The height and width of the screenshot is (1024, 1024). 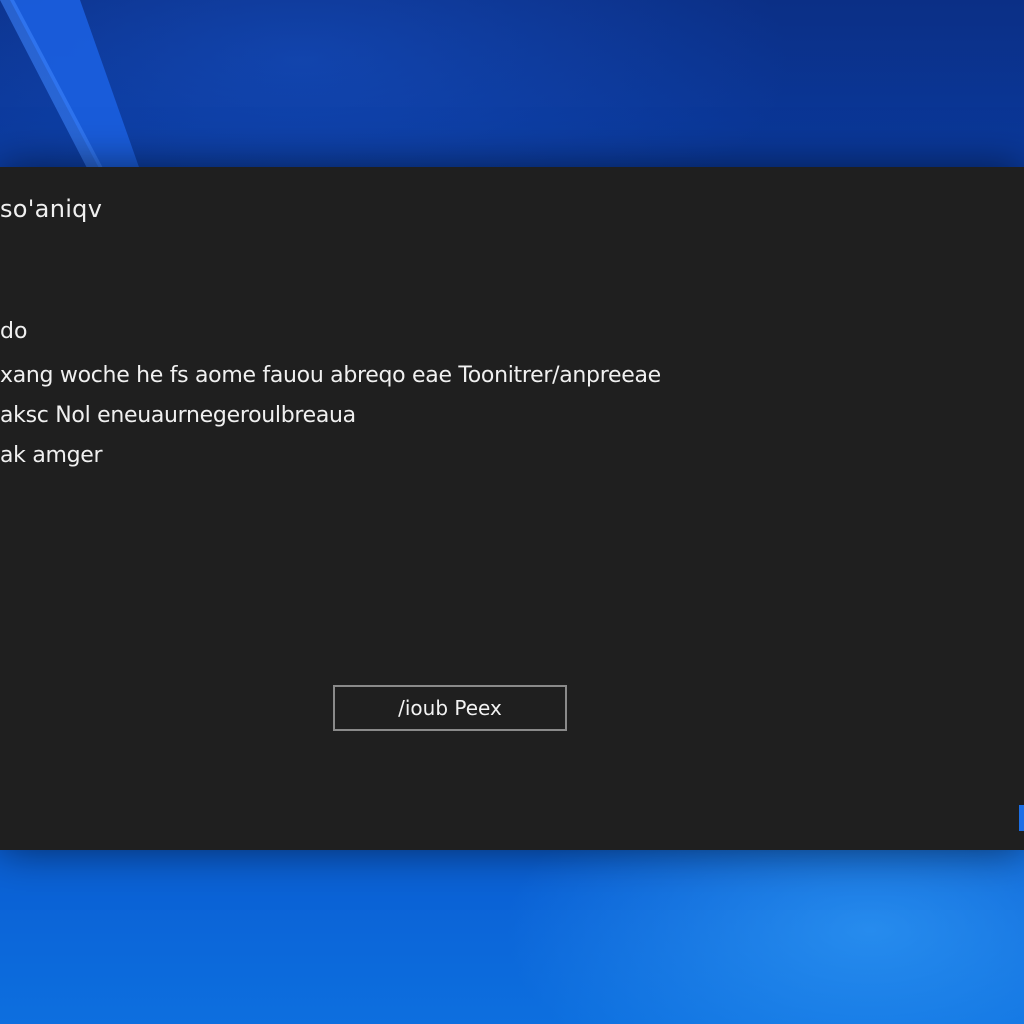 What do you see at coordinates (51, 209) in the screenshot?
I see `dialog-title: so'aniqv` at bounding box center [51, 209].